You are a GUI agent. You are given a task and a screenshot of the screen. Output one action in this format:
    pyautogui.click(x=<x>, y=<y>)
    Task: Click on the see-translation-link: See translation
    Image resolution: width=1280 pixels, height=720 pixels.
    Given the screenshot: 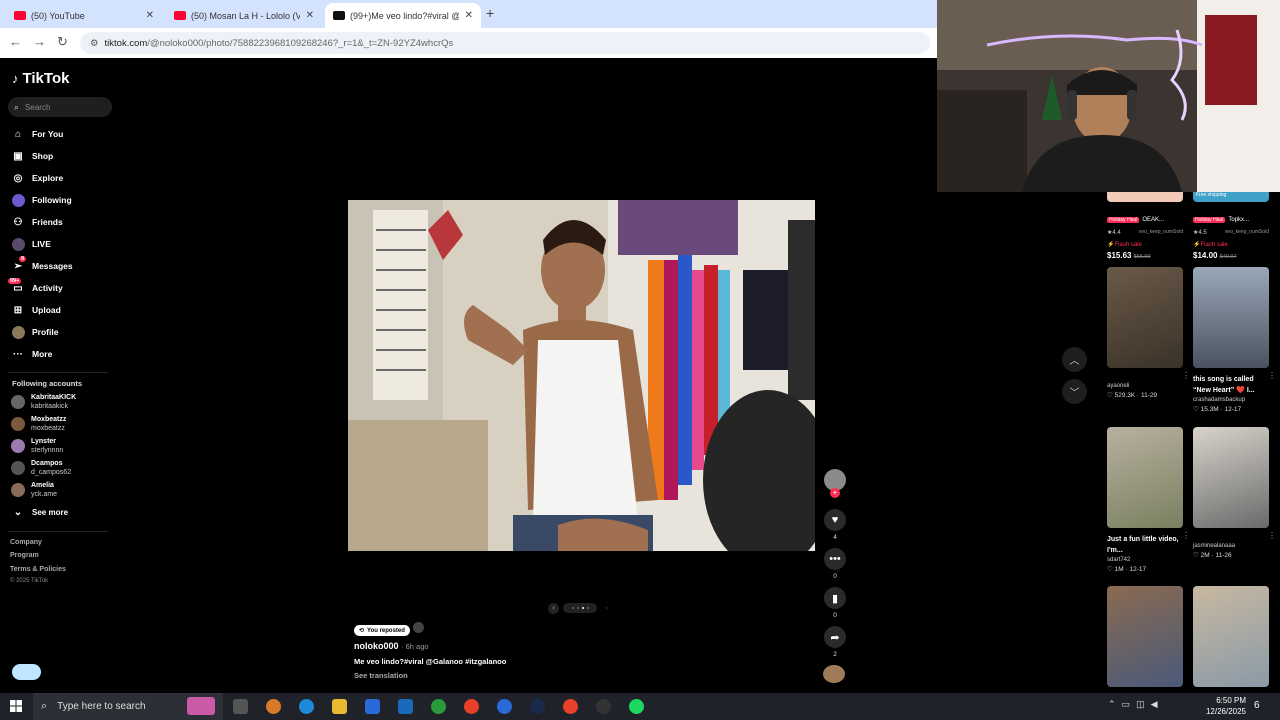 What is the action you would take?
    pyautogui.click(x=504, y=675)
    